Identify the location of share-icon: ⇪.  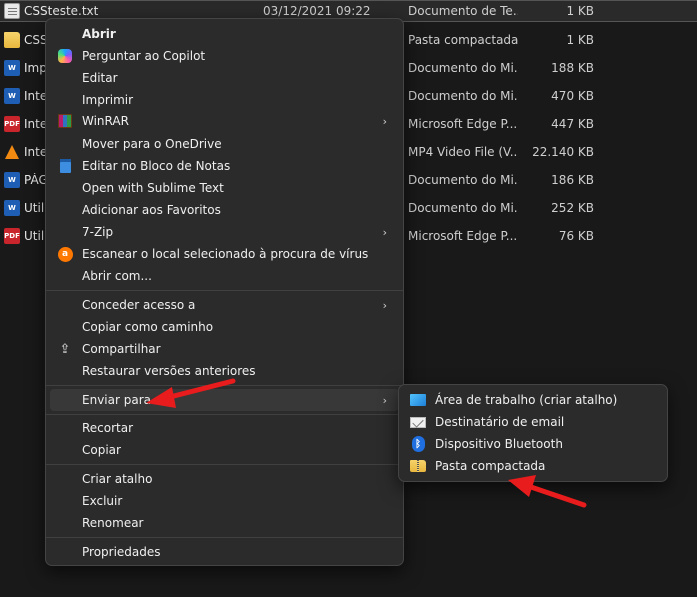
(65, 349).